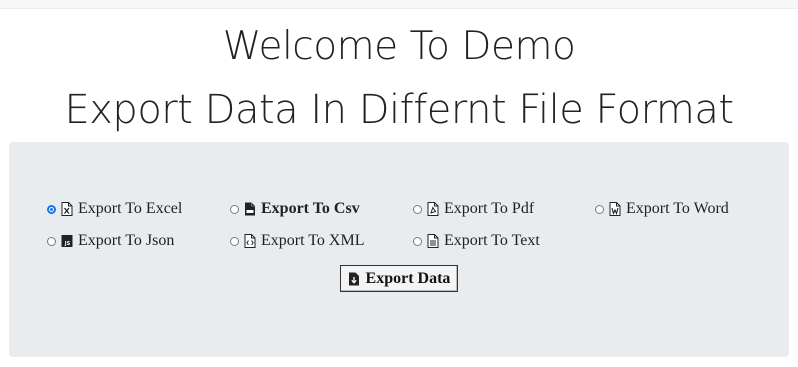  I want to click on file-csv-icon, so click(250, 209).